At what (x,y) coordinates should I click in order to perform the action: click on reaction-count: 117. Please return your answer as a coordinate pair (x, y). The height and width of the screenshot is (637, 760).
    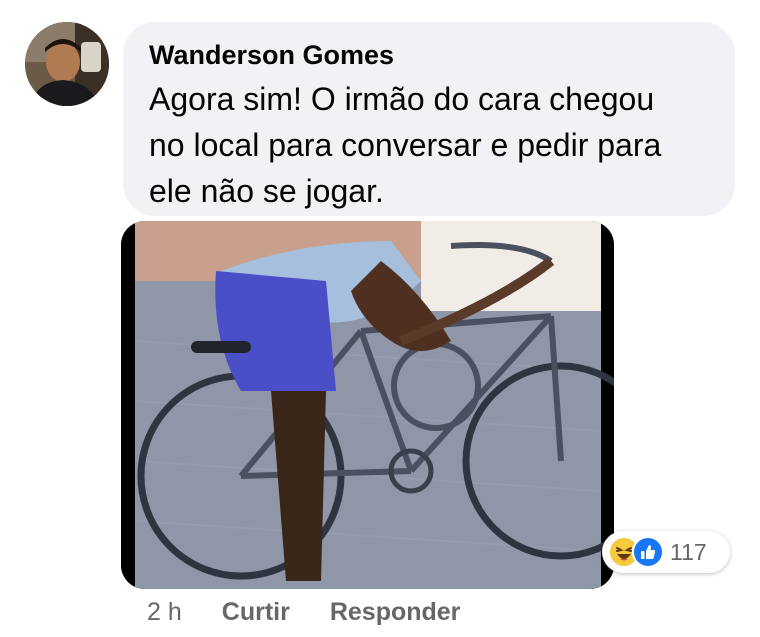
    Looking at the image, I should click on (688, 551).